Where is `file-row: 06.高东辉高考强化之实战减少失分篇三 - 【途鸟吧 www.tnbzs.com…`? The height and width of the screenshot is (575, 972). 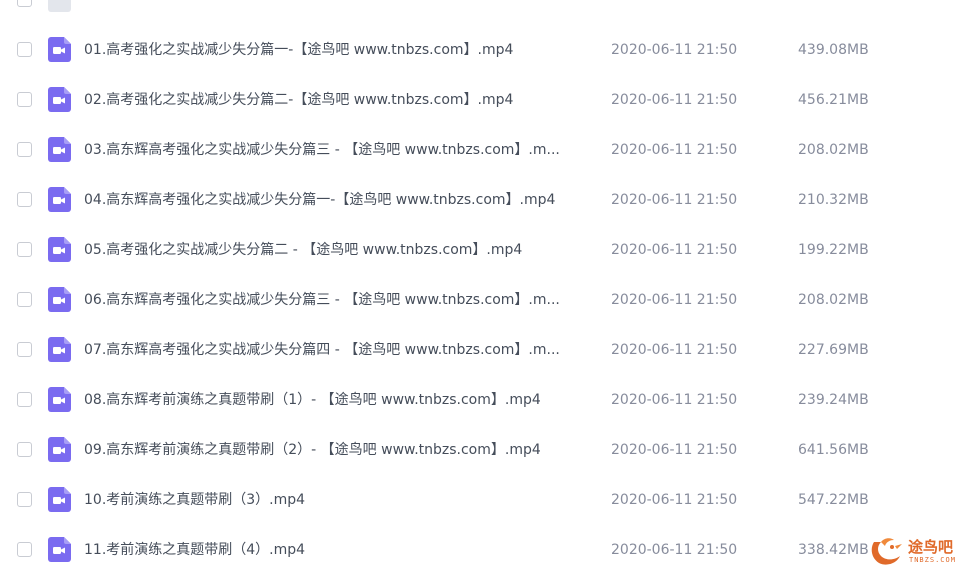
file-row: 06.高东辉高考强化之实战减少失分篇三 - 【途鸟吧 www.tnbzs.com… is located at coordinates (486, 300).